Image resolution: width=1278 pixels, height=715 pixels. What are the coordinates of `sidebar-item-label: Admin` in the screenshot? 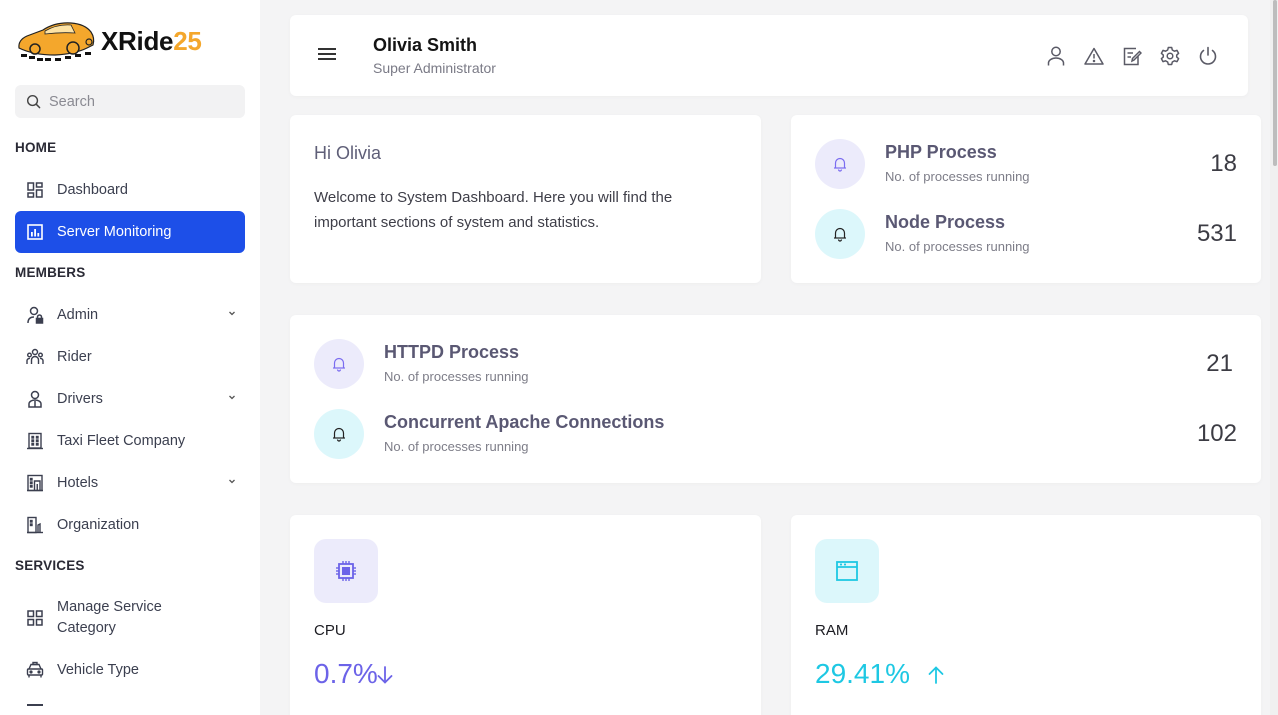 It's located at (78, 315).